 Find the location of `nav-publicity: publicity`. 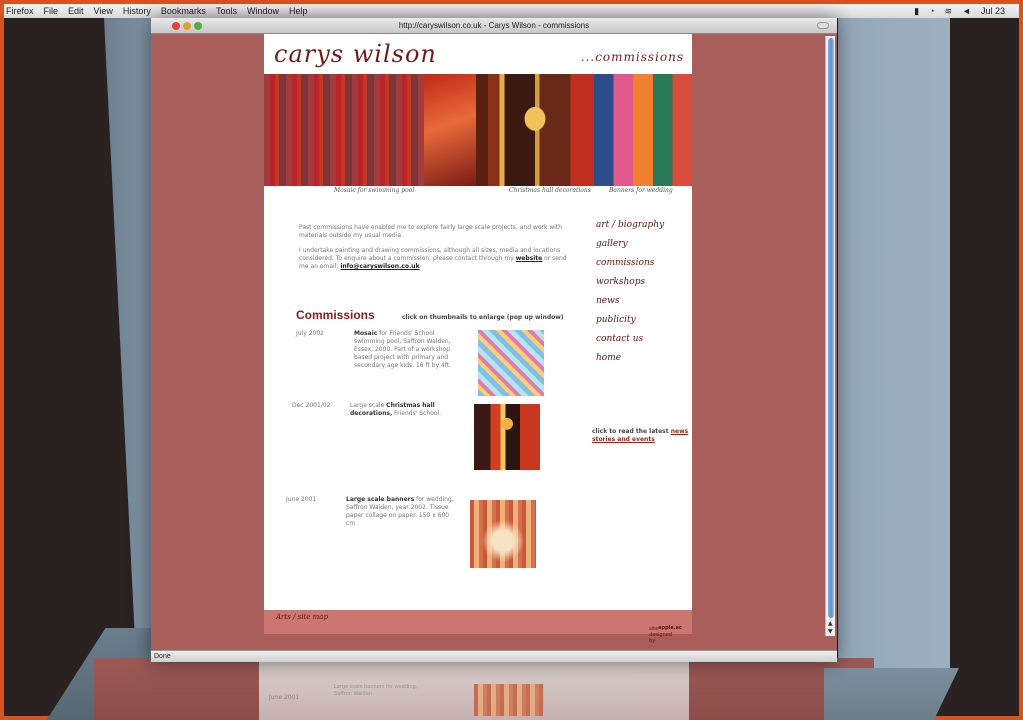

nav-publicity: publicity is located at coordinates (641, 324).